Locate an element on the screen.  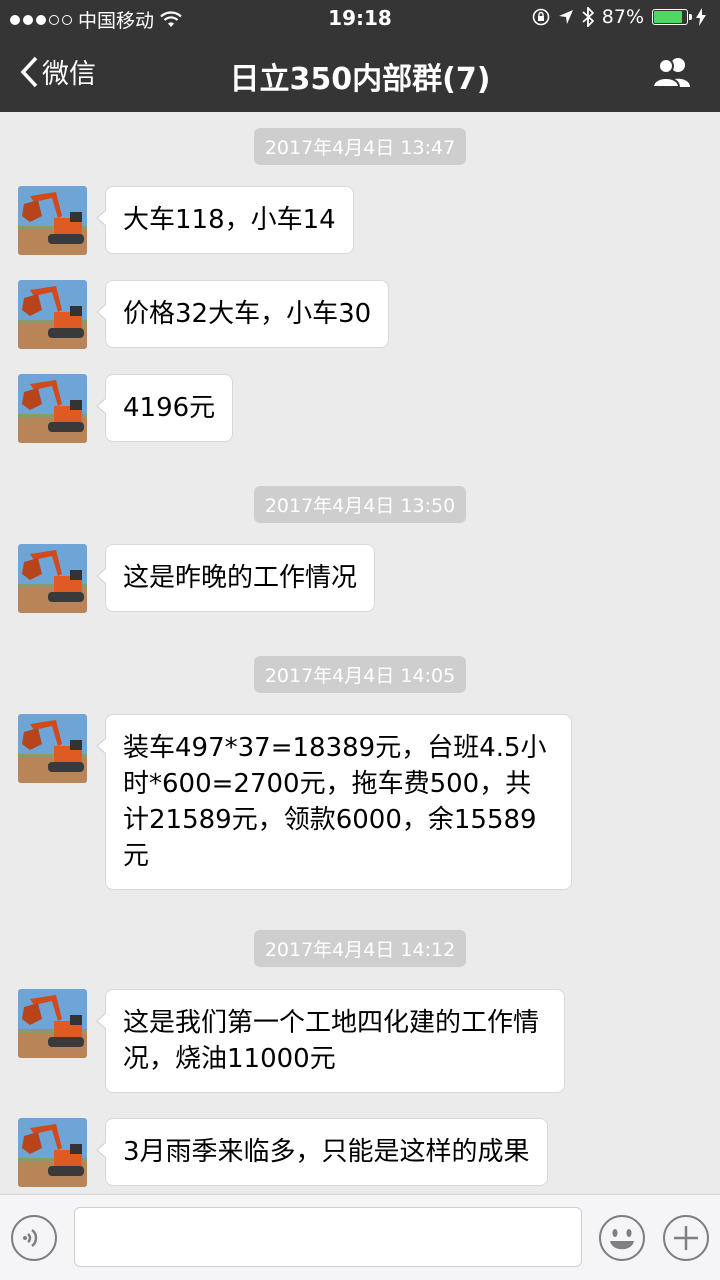
chat-title: 日立350内部群(7) is located at coordinates (360, 79).